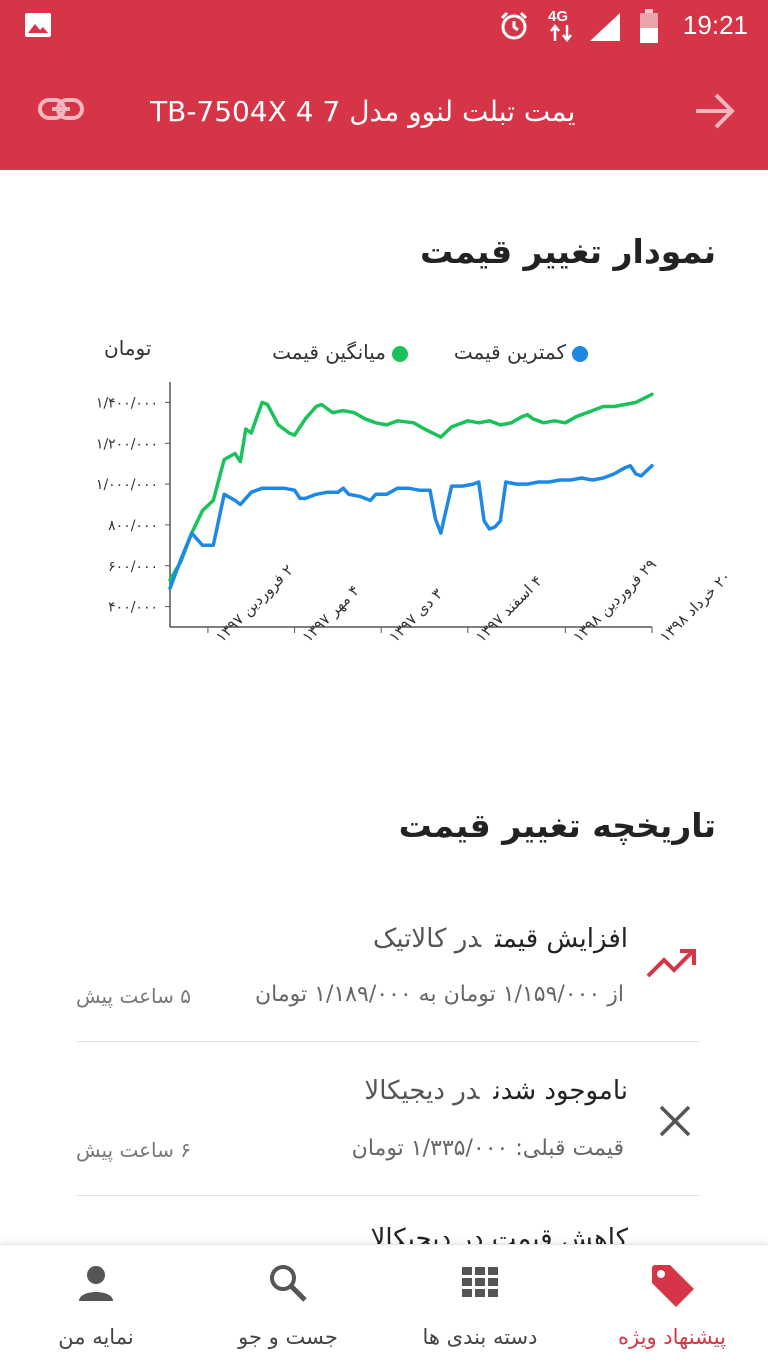  I want to click on nav-label: نمایه من, so click(96, 1337).